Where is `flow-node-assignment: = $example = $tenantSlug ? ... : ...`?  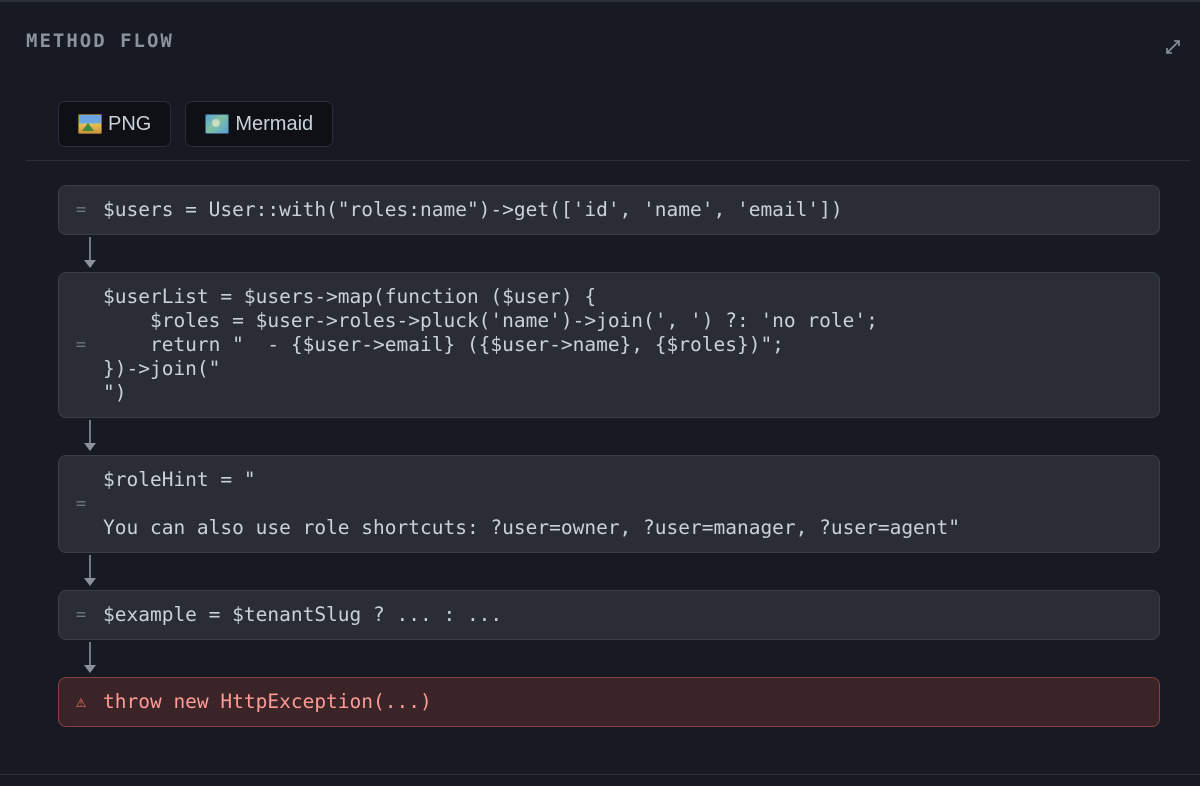 flow-node-assignment: = $example = $tenantSlug ? ... : ... is located at coordinates (609, 615).